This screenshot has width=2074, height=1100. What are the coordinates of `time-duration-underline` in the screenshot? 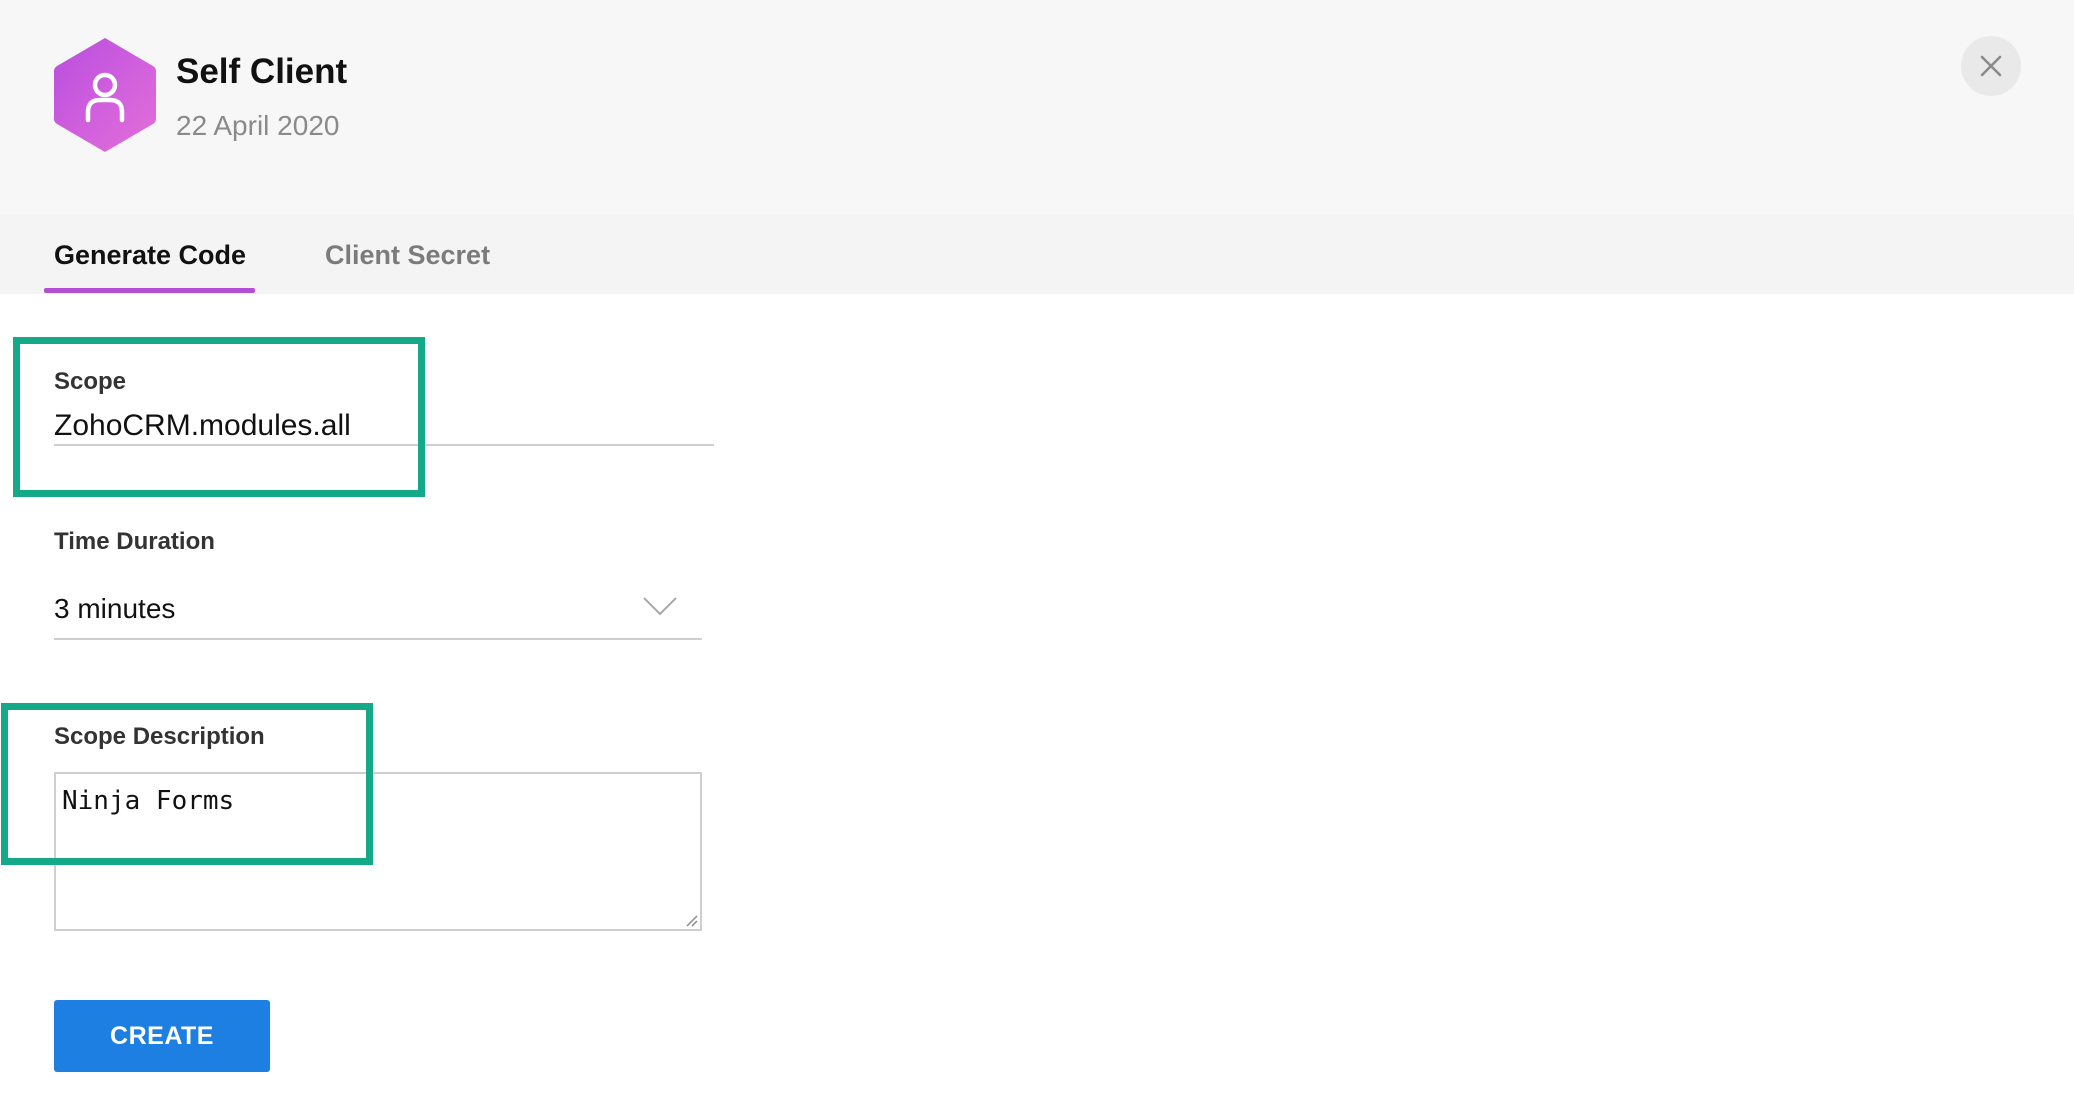 It's located at (378, 639).